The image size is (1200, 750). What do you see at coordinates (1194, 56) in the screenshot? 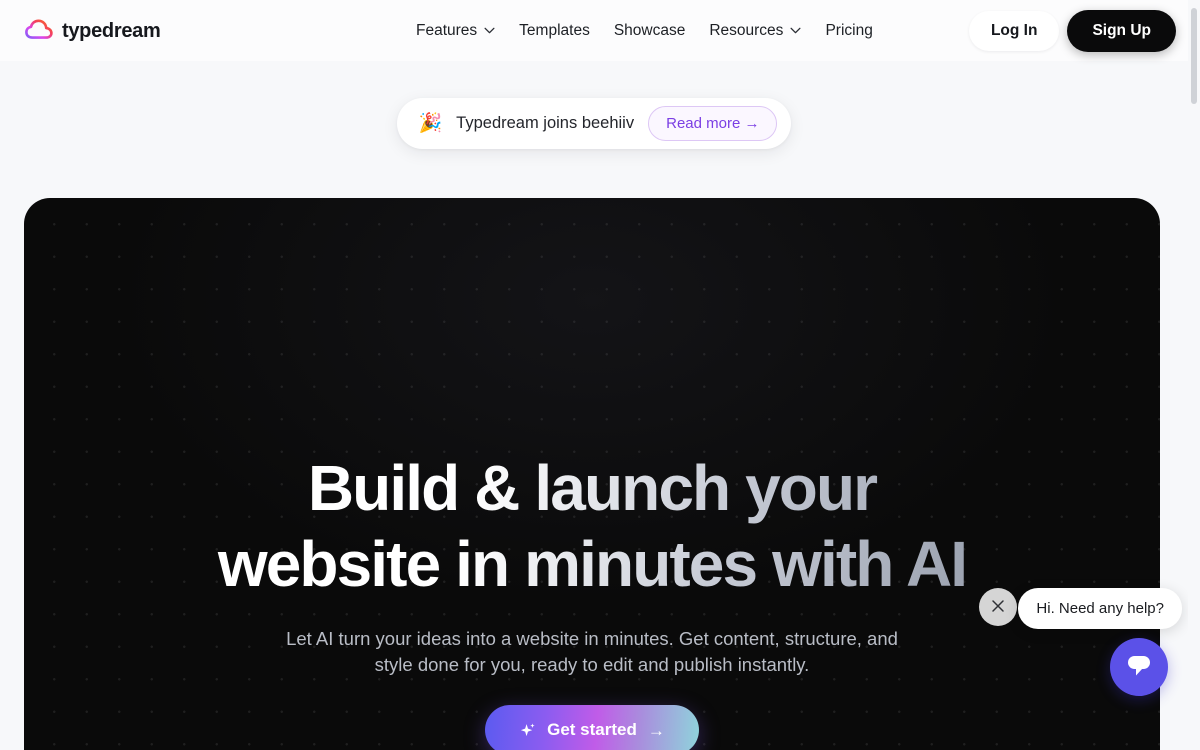
I see `scrollbar-thumb` at bounding box center [1194, 56].